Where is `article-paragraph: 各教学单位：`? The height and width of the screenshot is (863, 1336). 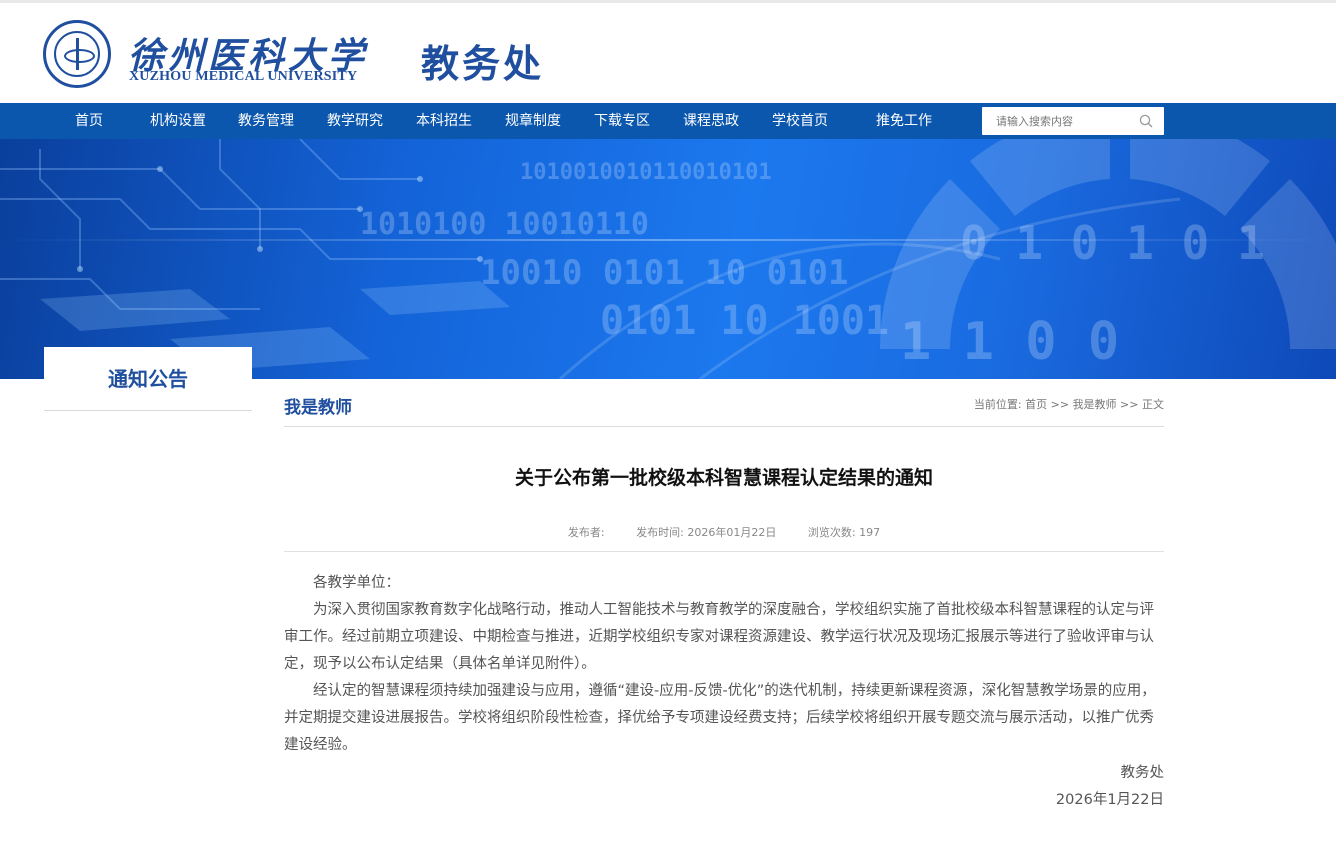 article-paragraph: 各教学单位： is located at coordinates (356, 583).